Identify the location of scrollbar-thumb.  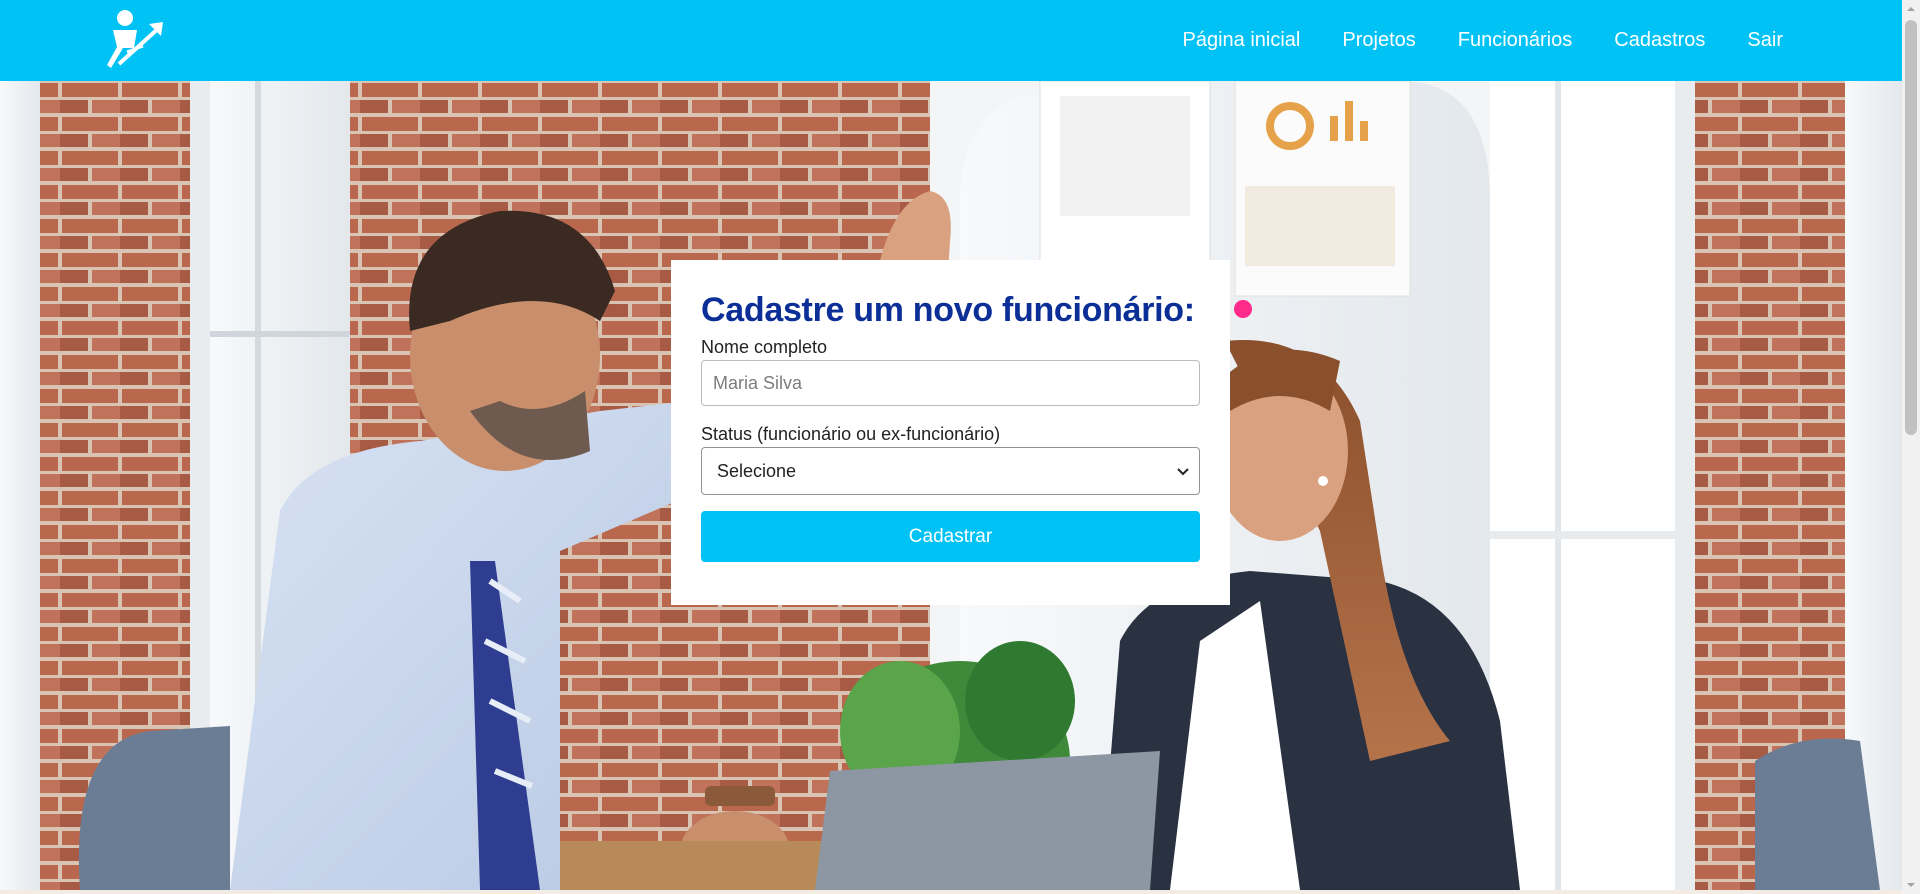
(1911, 227).